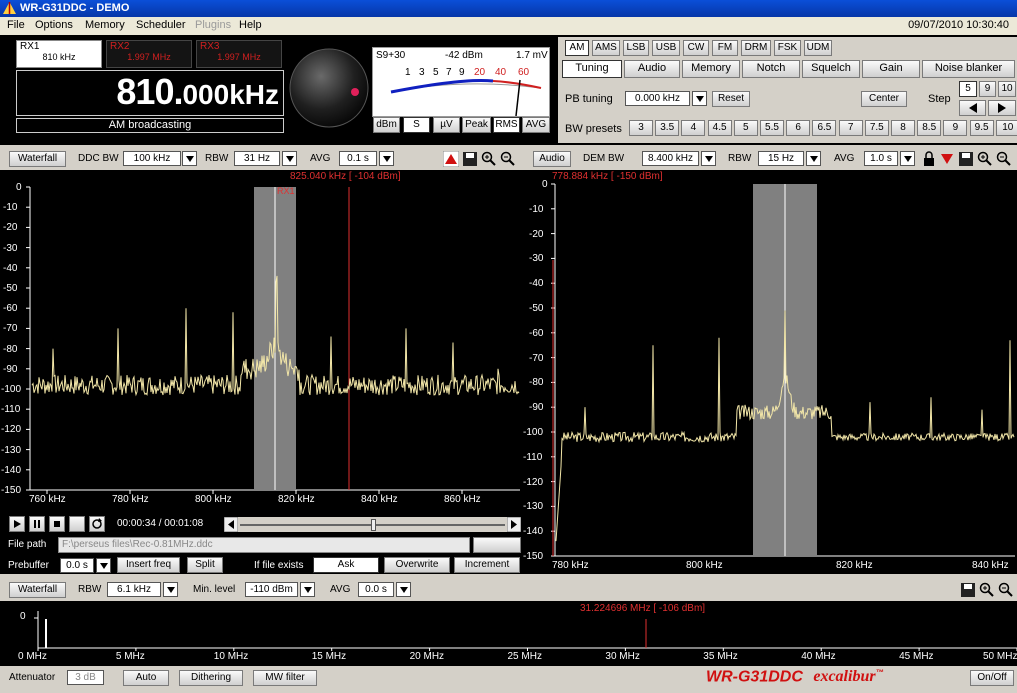  What do you see at coordinates (346, 565) in the screenshot?
I see `ask-button: Ask` at bounding box center [346, 565].